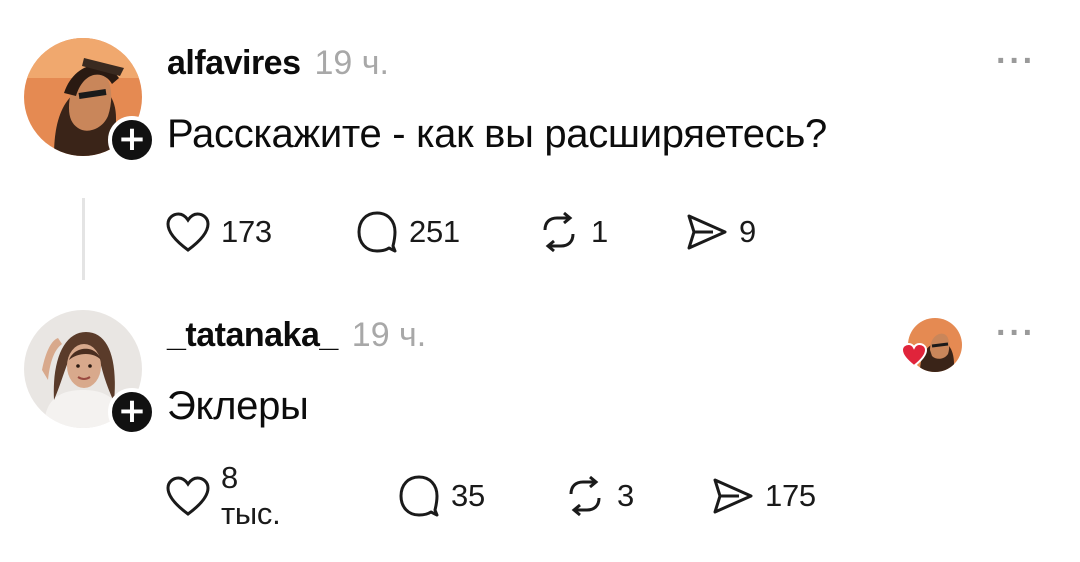 The image size is (1080, 562). What do you see at coordinates (468, 495) in the screenshot?
I see `comment-count: 35` at bounding box center [468, 495].